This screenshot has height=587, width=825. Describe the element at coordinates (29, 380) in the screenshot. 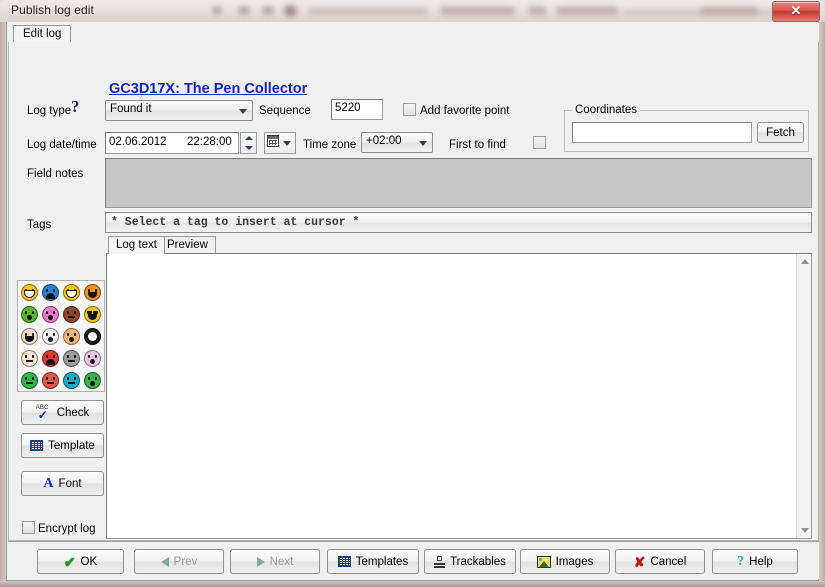

I see `emoticon-sleep-green` at that location.